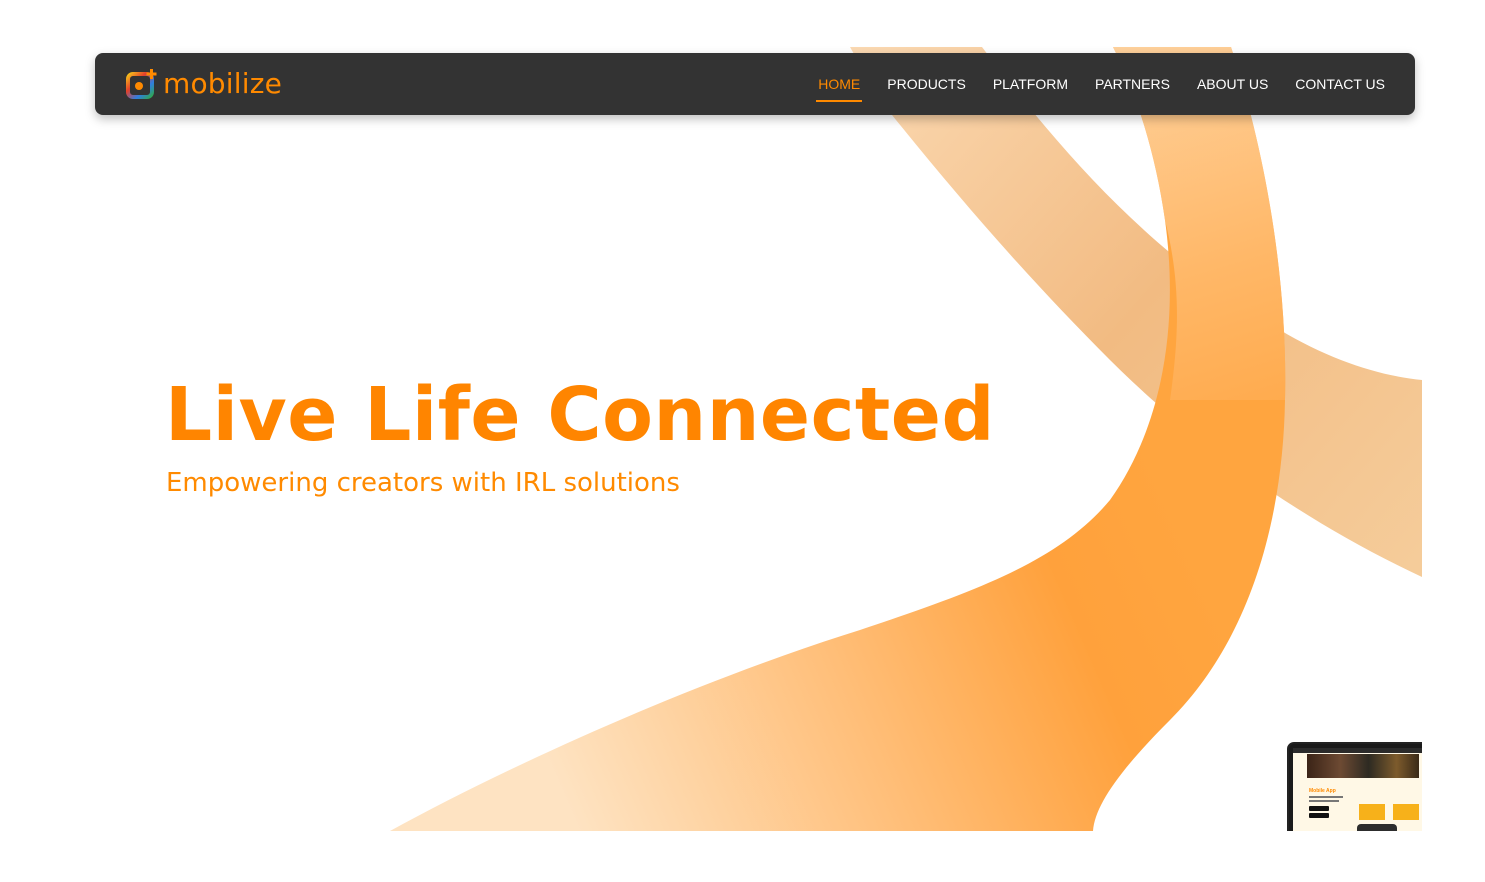 This screenshot has height=882, width=1485. Describe the element at coordinates (1357, 750) in the screenshot. I see `device-screen-navbar` at that location.